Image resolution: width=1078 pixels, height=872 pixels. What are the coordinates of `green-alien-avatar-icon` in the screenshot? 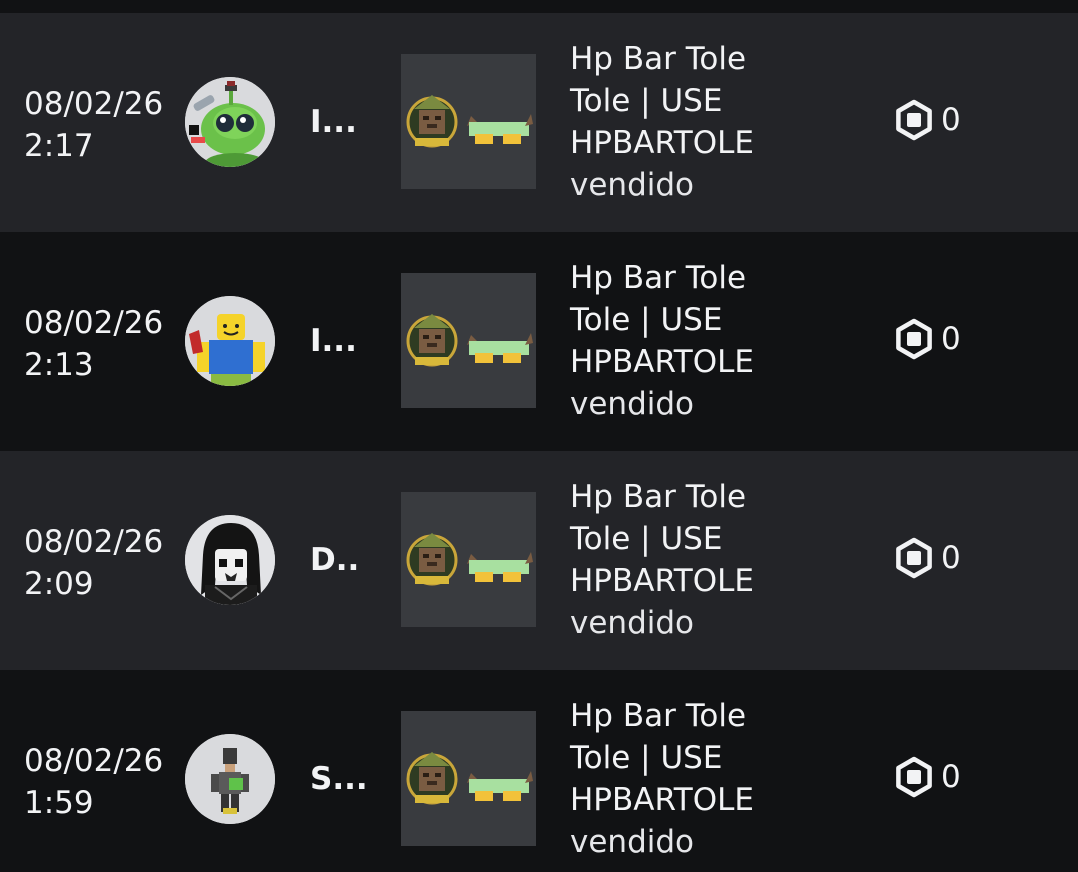 It's located at (230, 122).